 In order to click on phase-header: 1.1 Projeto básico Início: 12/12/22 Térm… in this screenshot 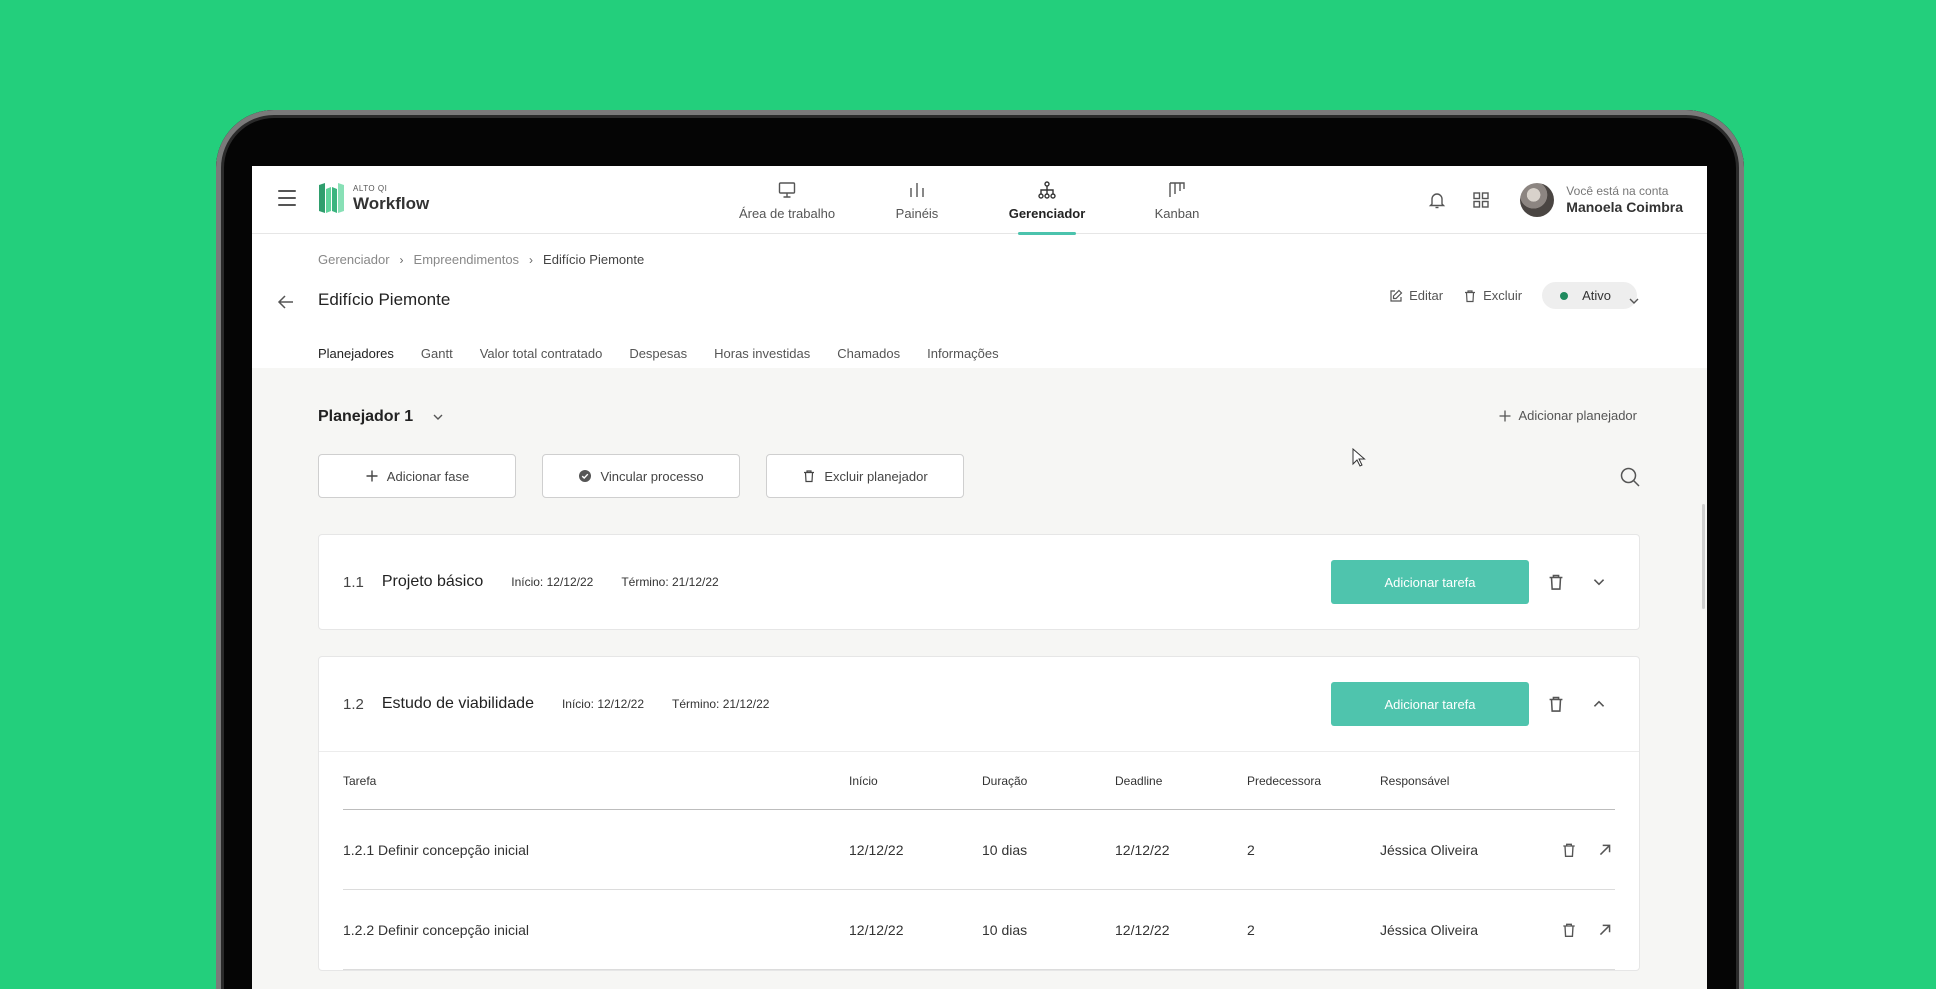, I will do `click(979, 582)`.